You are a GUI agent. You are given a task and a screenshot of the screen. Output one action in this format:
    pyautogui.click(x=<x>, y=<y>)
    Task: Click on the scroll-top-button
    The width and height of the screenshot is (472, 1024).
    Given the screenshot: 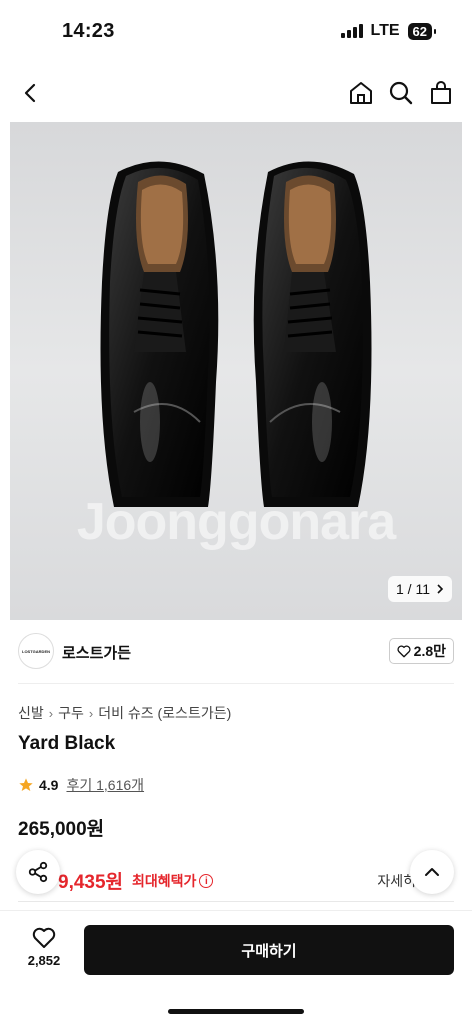 What is the action you would take?
    pyautogui.click(x=432, y=872)
    